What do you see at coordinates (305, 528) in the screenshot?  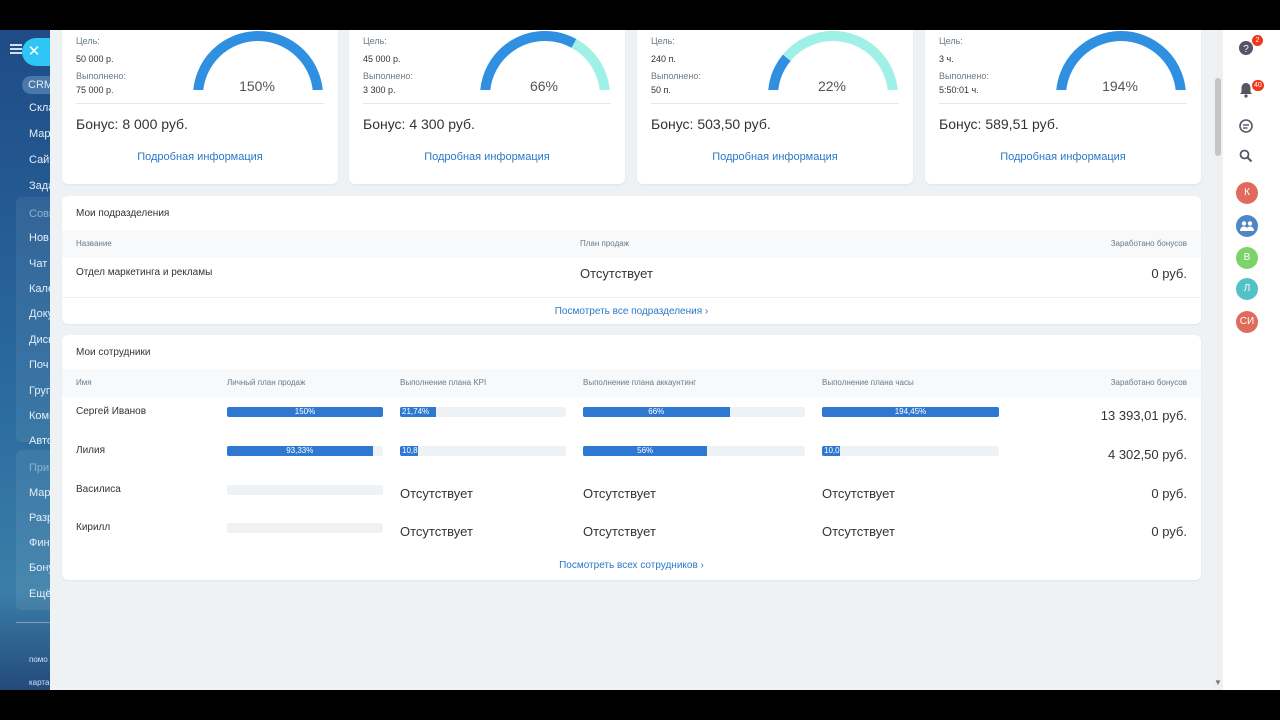 I see `progress-bar` at bounding box center [305, 528].